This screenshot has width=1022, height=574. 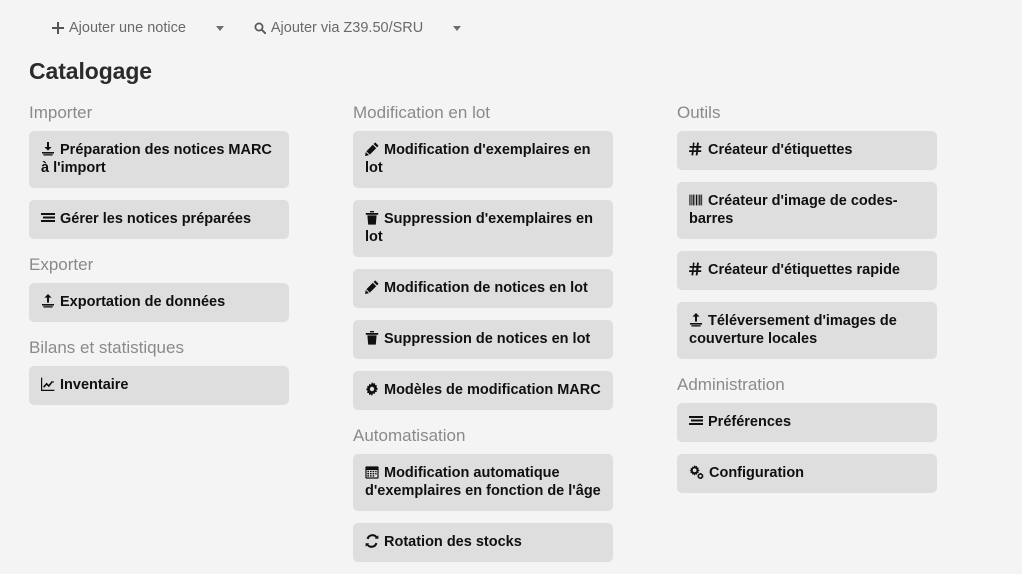 What do you see at coordinates (347, 28) in the screenshot?
I see `add-via-z3950-label: Ajouter via Z39.50/SRU` at bounding box center [347, 28].